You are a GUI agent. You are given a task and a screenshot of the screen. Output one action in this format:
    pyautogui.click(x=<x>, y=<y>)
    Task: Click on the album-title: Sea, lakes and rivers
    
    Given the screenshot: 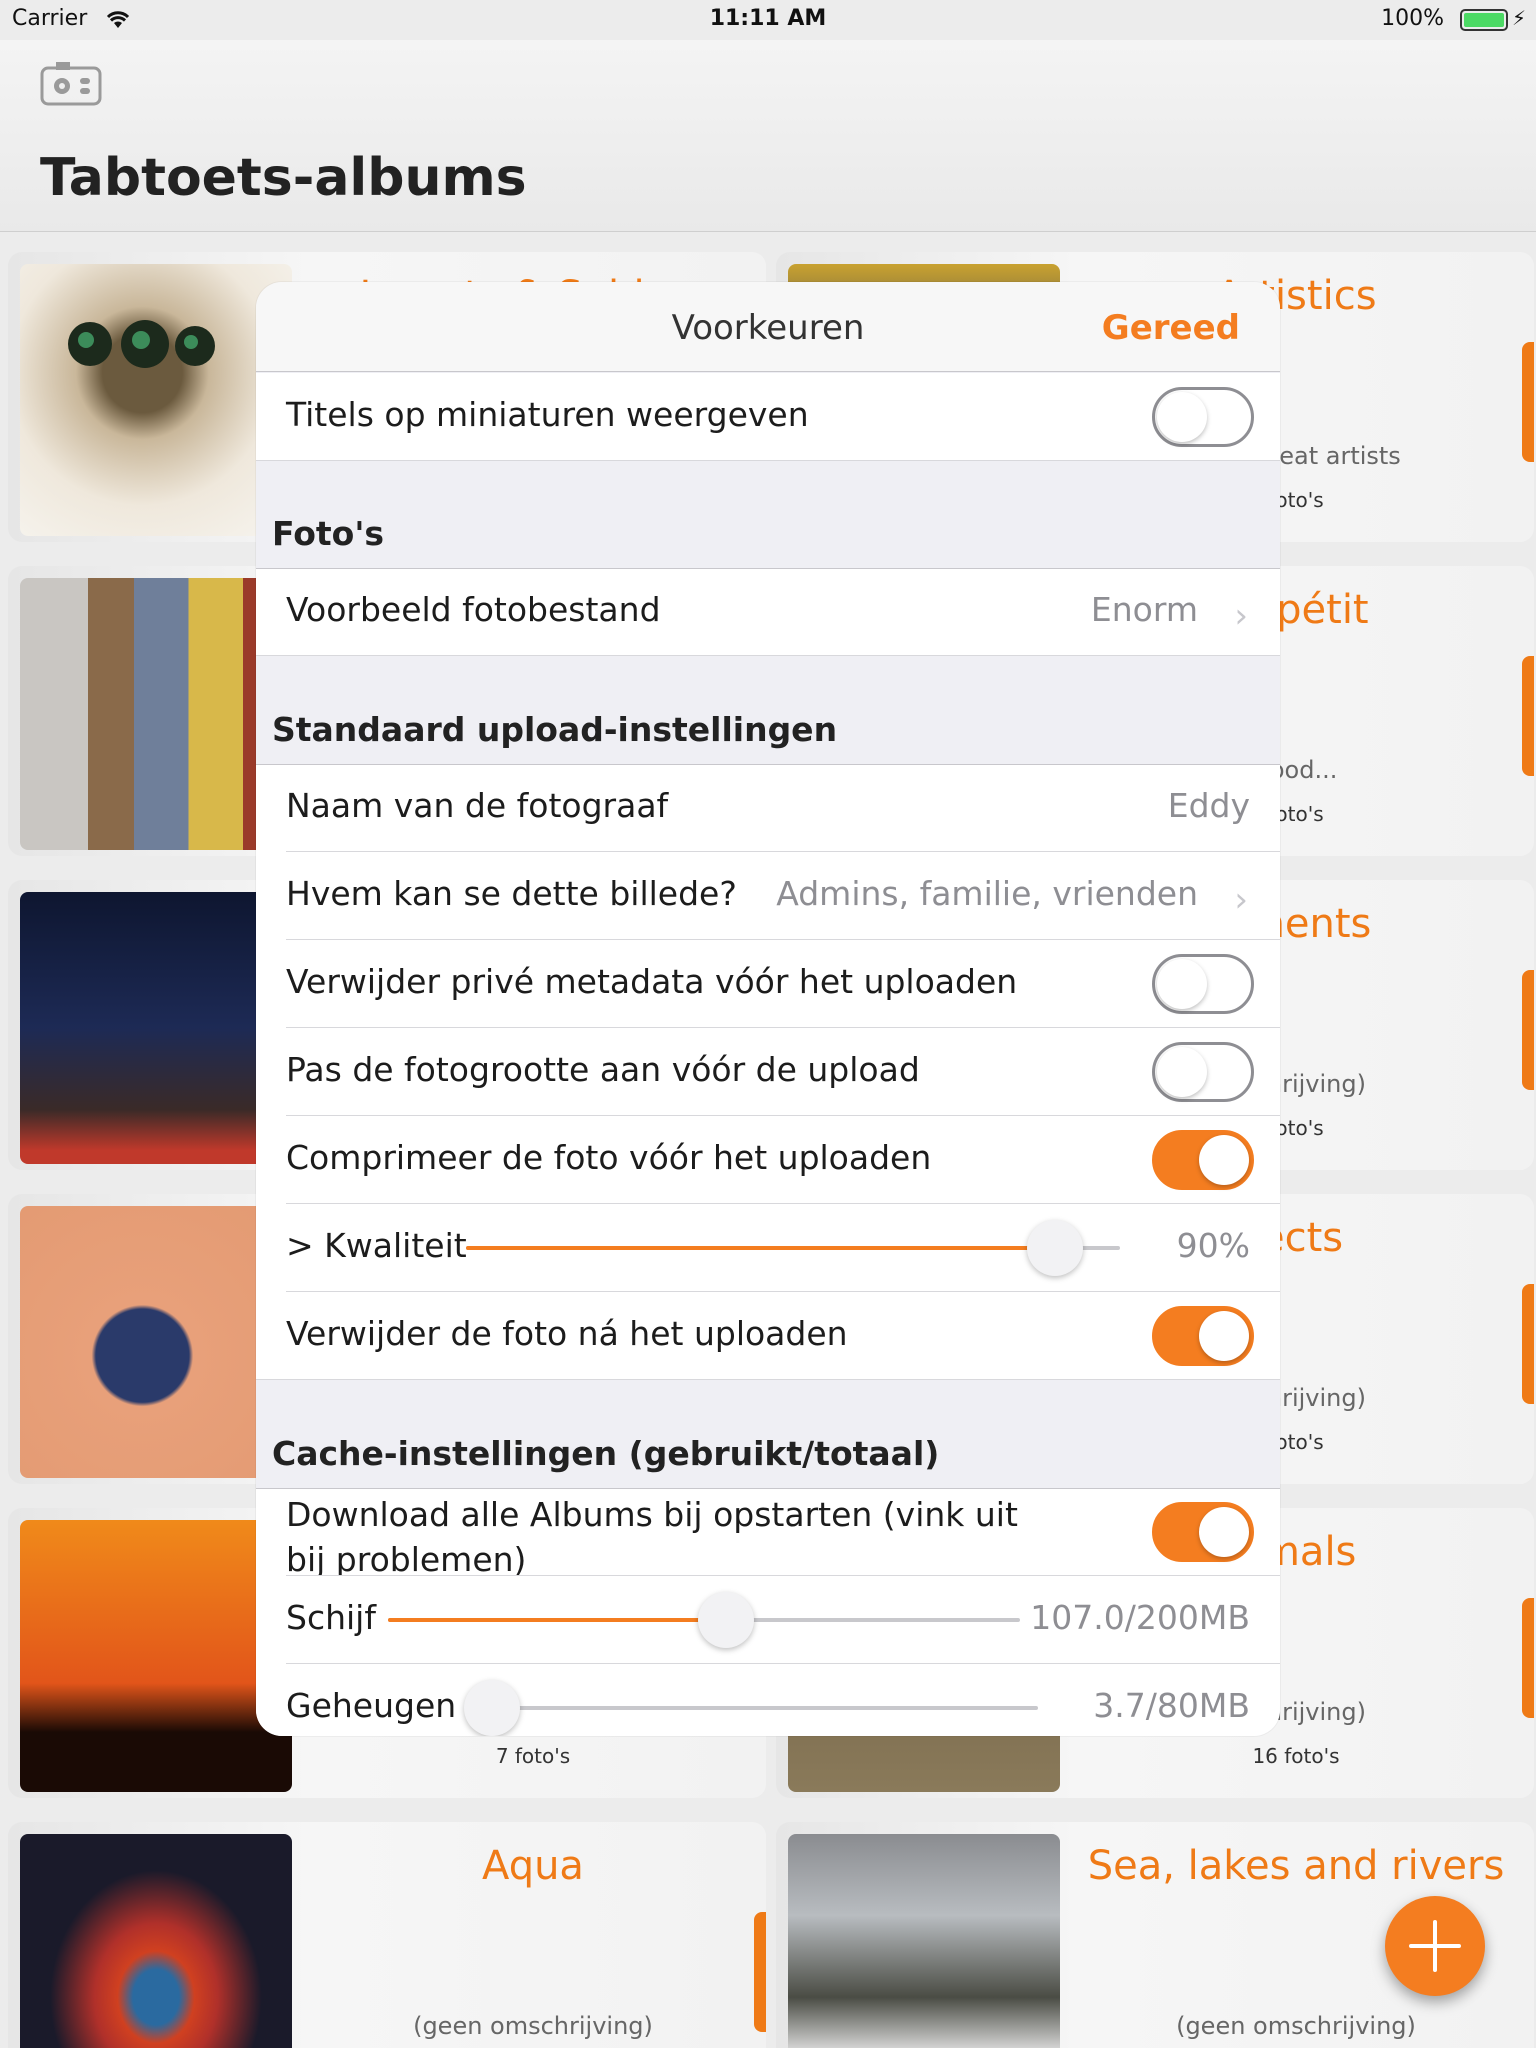 What is the action you would take?
    pyautogui.click(x=1296, y=1866)
    